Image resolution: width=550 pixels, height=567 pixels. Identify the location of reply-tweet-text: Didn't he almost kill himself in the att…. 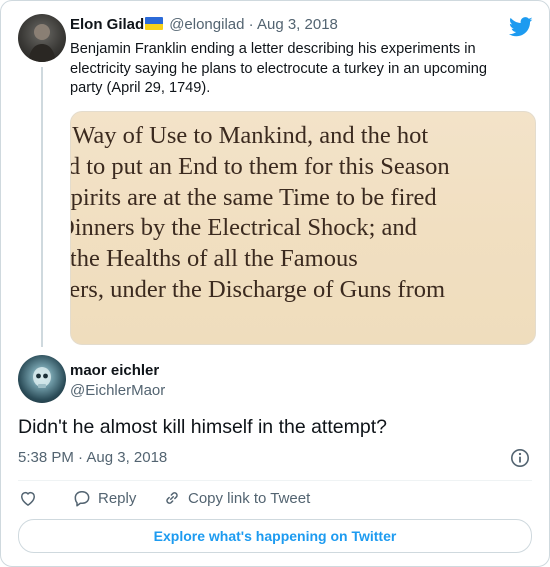
(202, 427).